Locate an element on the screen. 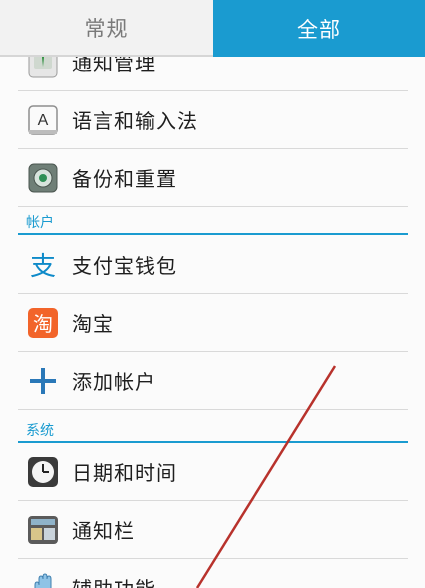 The height and width of the screenshot is (588, 425). list-item-date-time: 日期和时间 is located at coordinates (213, 472).